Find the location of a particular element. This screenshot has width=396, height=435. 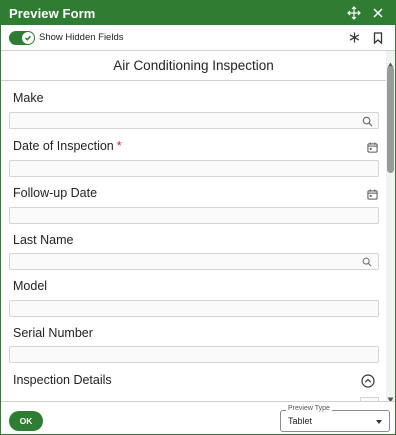

asterisk-icon is located at coordinates (354, 38).